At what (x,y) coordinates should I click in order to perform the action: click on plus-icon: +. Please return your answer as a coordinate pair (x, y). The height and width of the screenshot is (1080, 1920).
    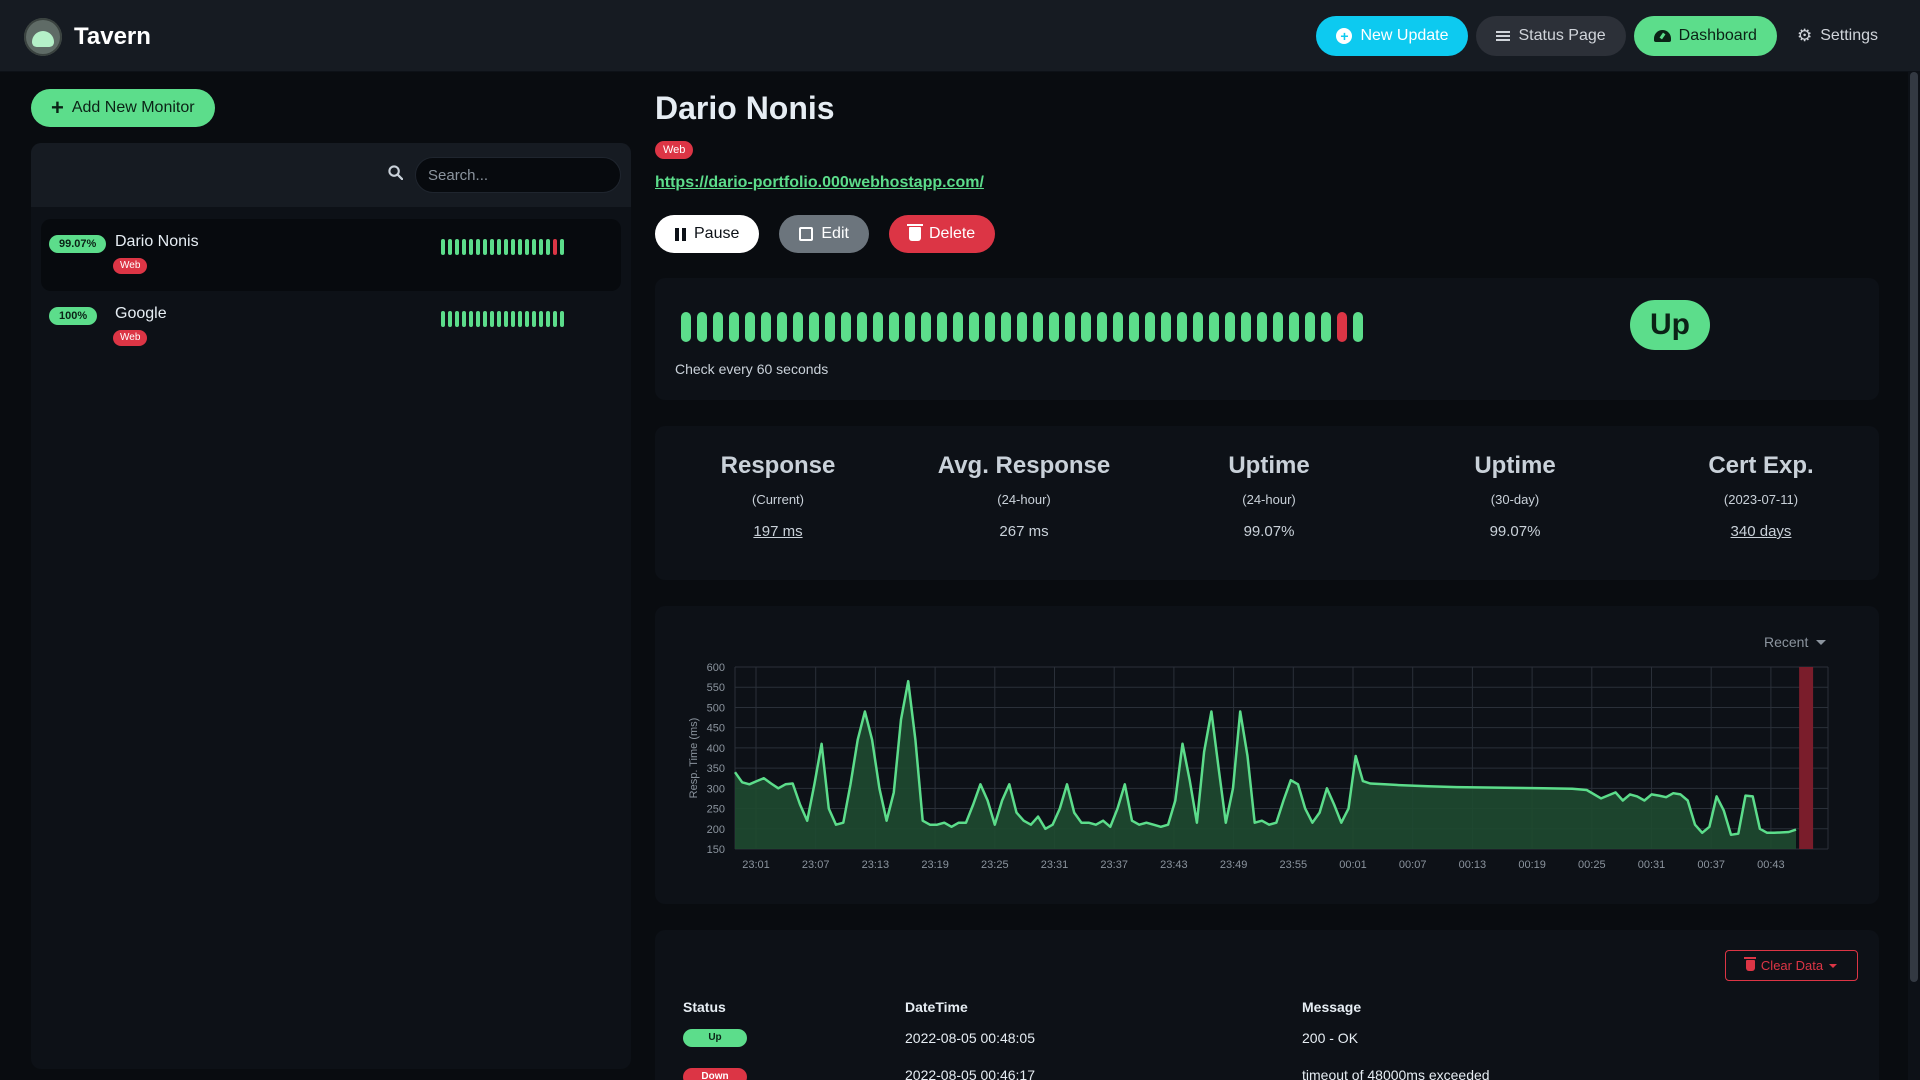
    Looking at the image, I should click on (57, 107).